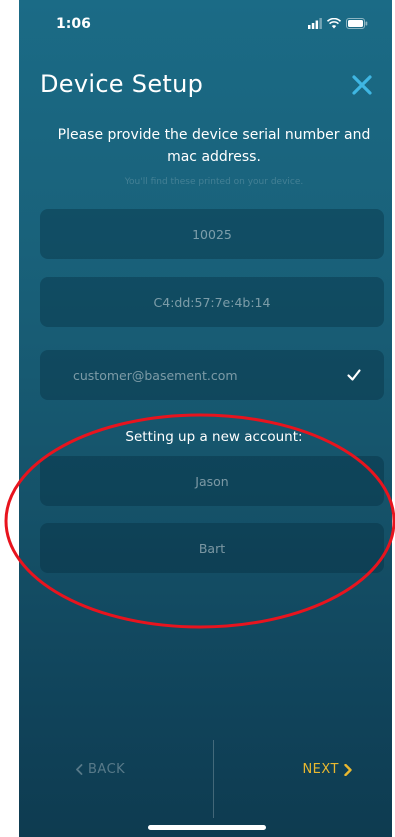  Describe the element at coordinates (348, 769) in the screenshot. I see `chevron-right-icon` at that location.